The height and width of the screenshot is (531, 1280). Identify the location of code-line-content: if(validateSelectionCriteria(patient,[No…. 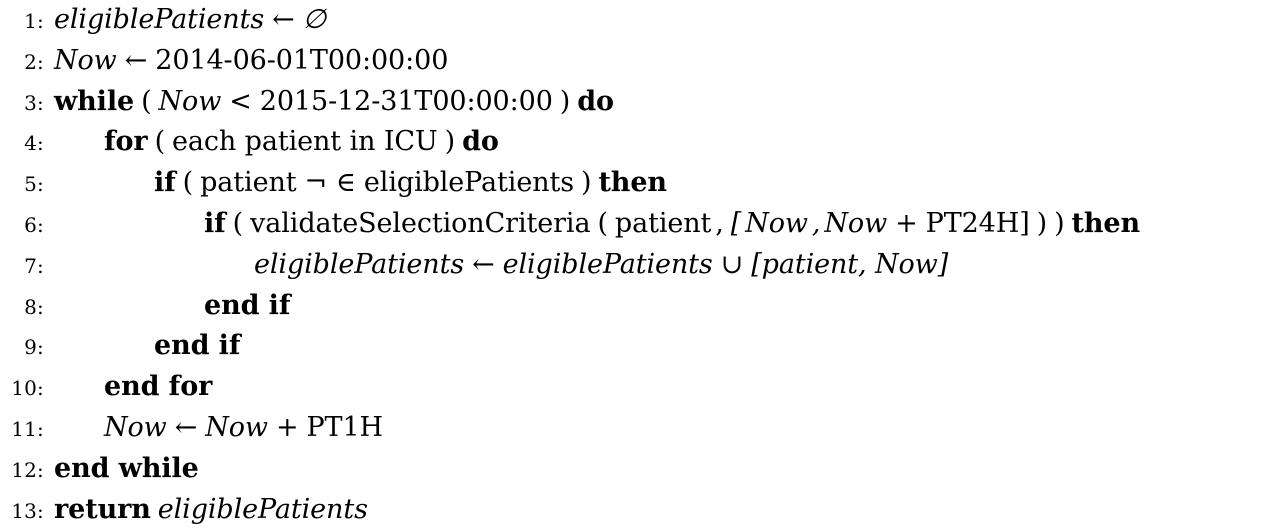
(592, 224).